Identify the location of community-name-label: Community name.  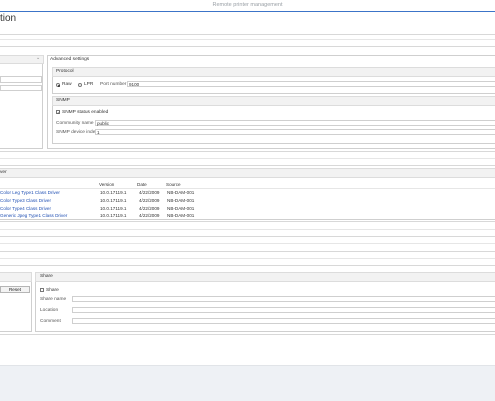
(75, 123).